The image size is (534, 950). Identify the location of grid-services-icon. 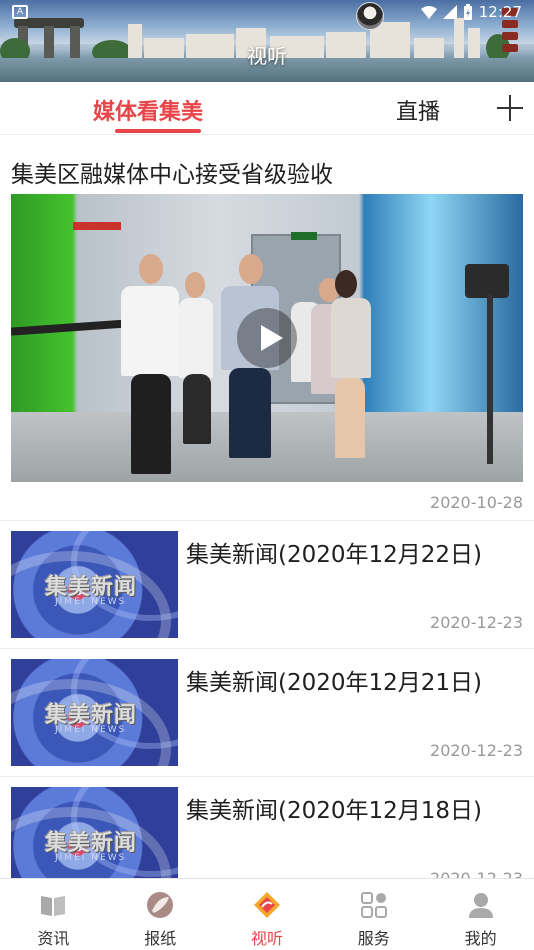
(373, 905).